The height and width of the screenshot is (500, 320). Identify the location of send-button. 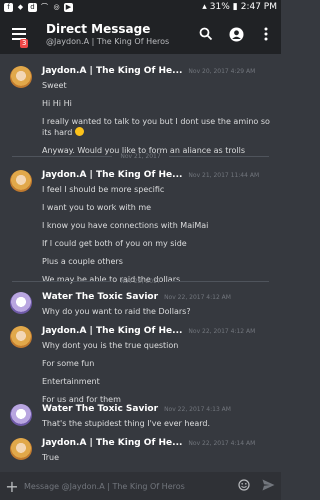
(268, 486).